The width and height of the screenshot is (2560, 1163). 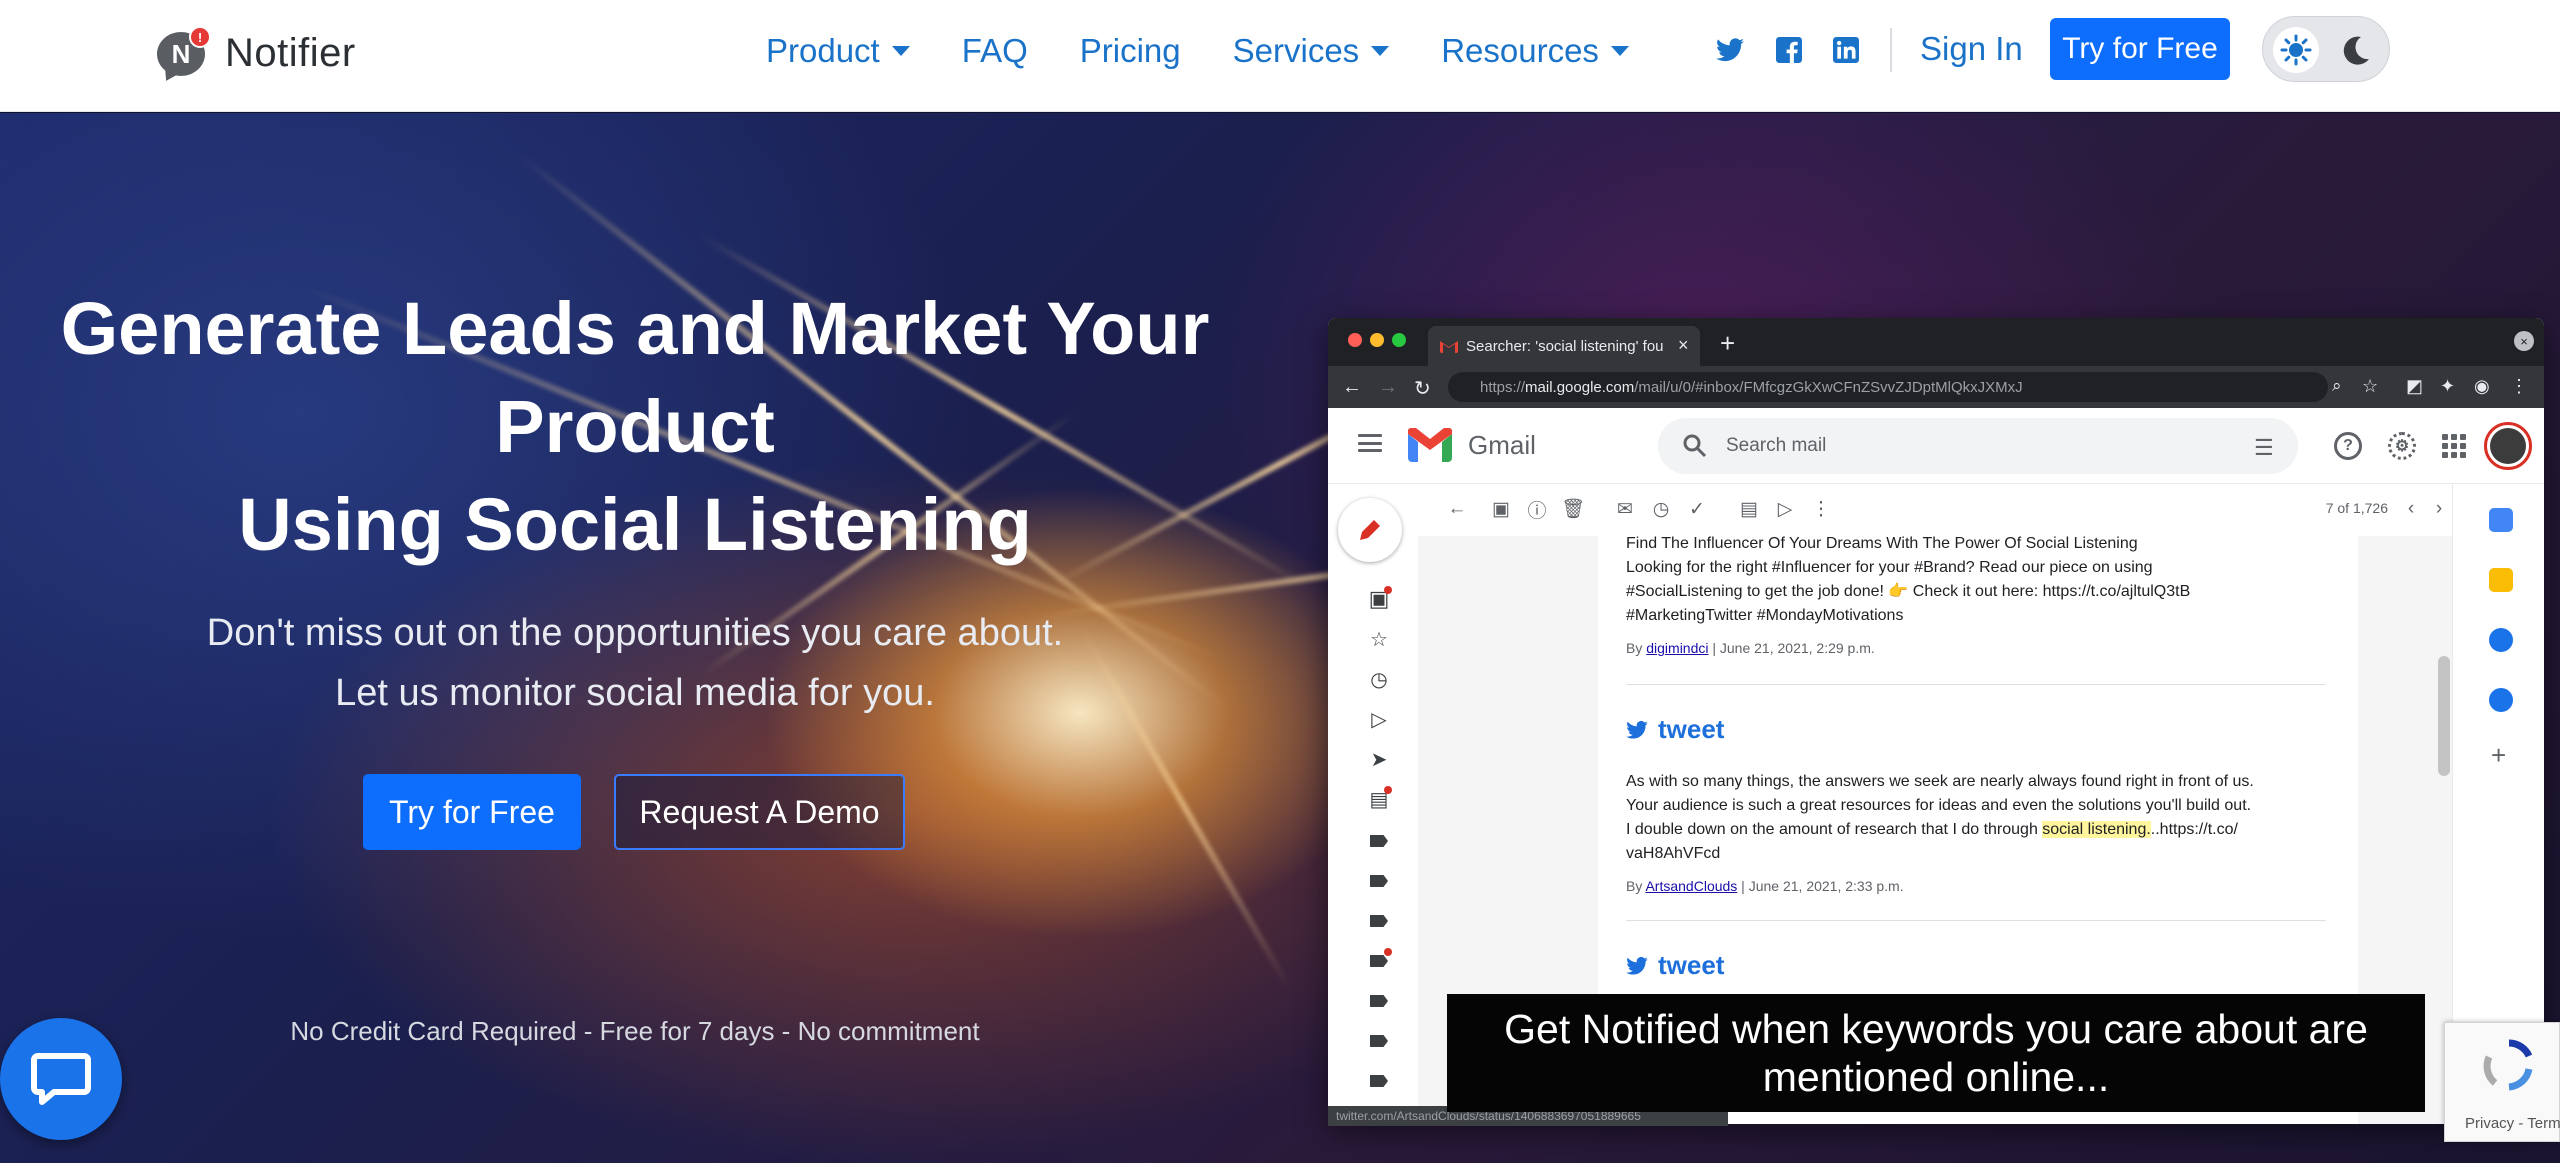 I want to click on sent-icon: ➤, so click(x=1379, y=759).